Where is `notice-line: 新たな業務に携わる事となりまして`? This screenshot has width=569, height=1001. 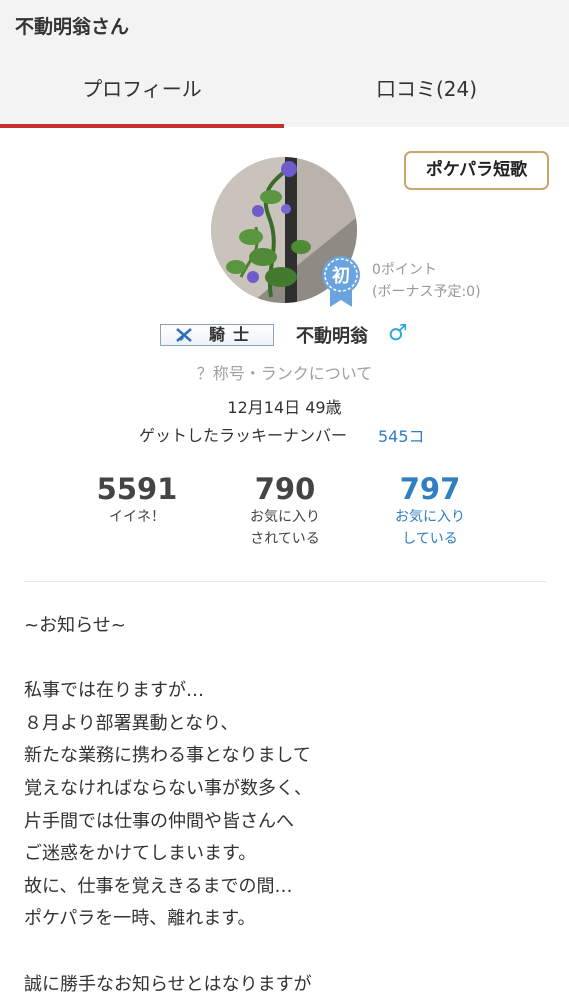
notice-line: 新たな業務に携わる事となりまして is located at coordinates (167, 756).